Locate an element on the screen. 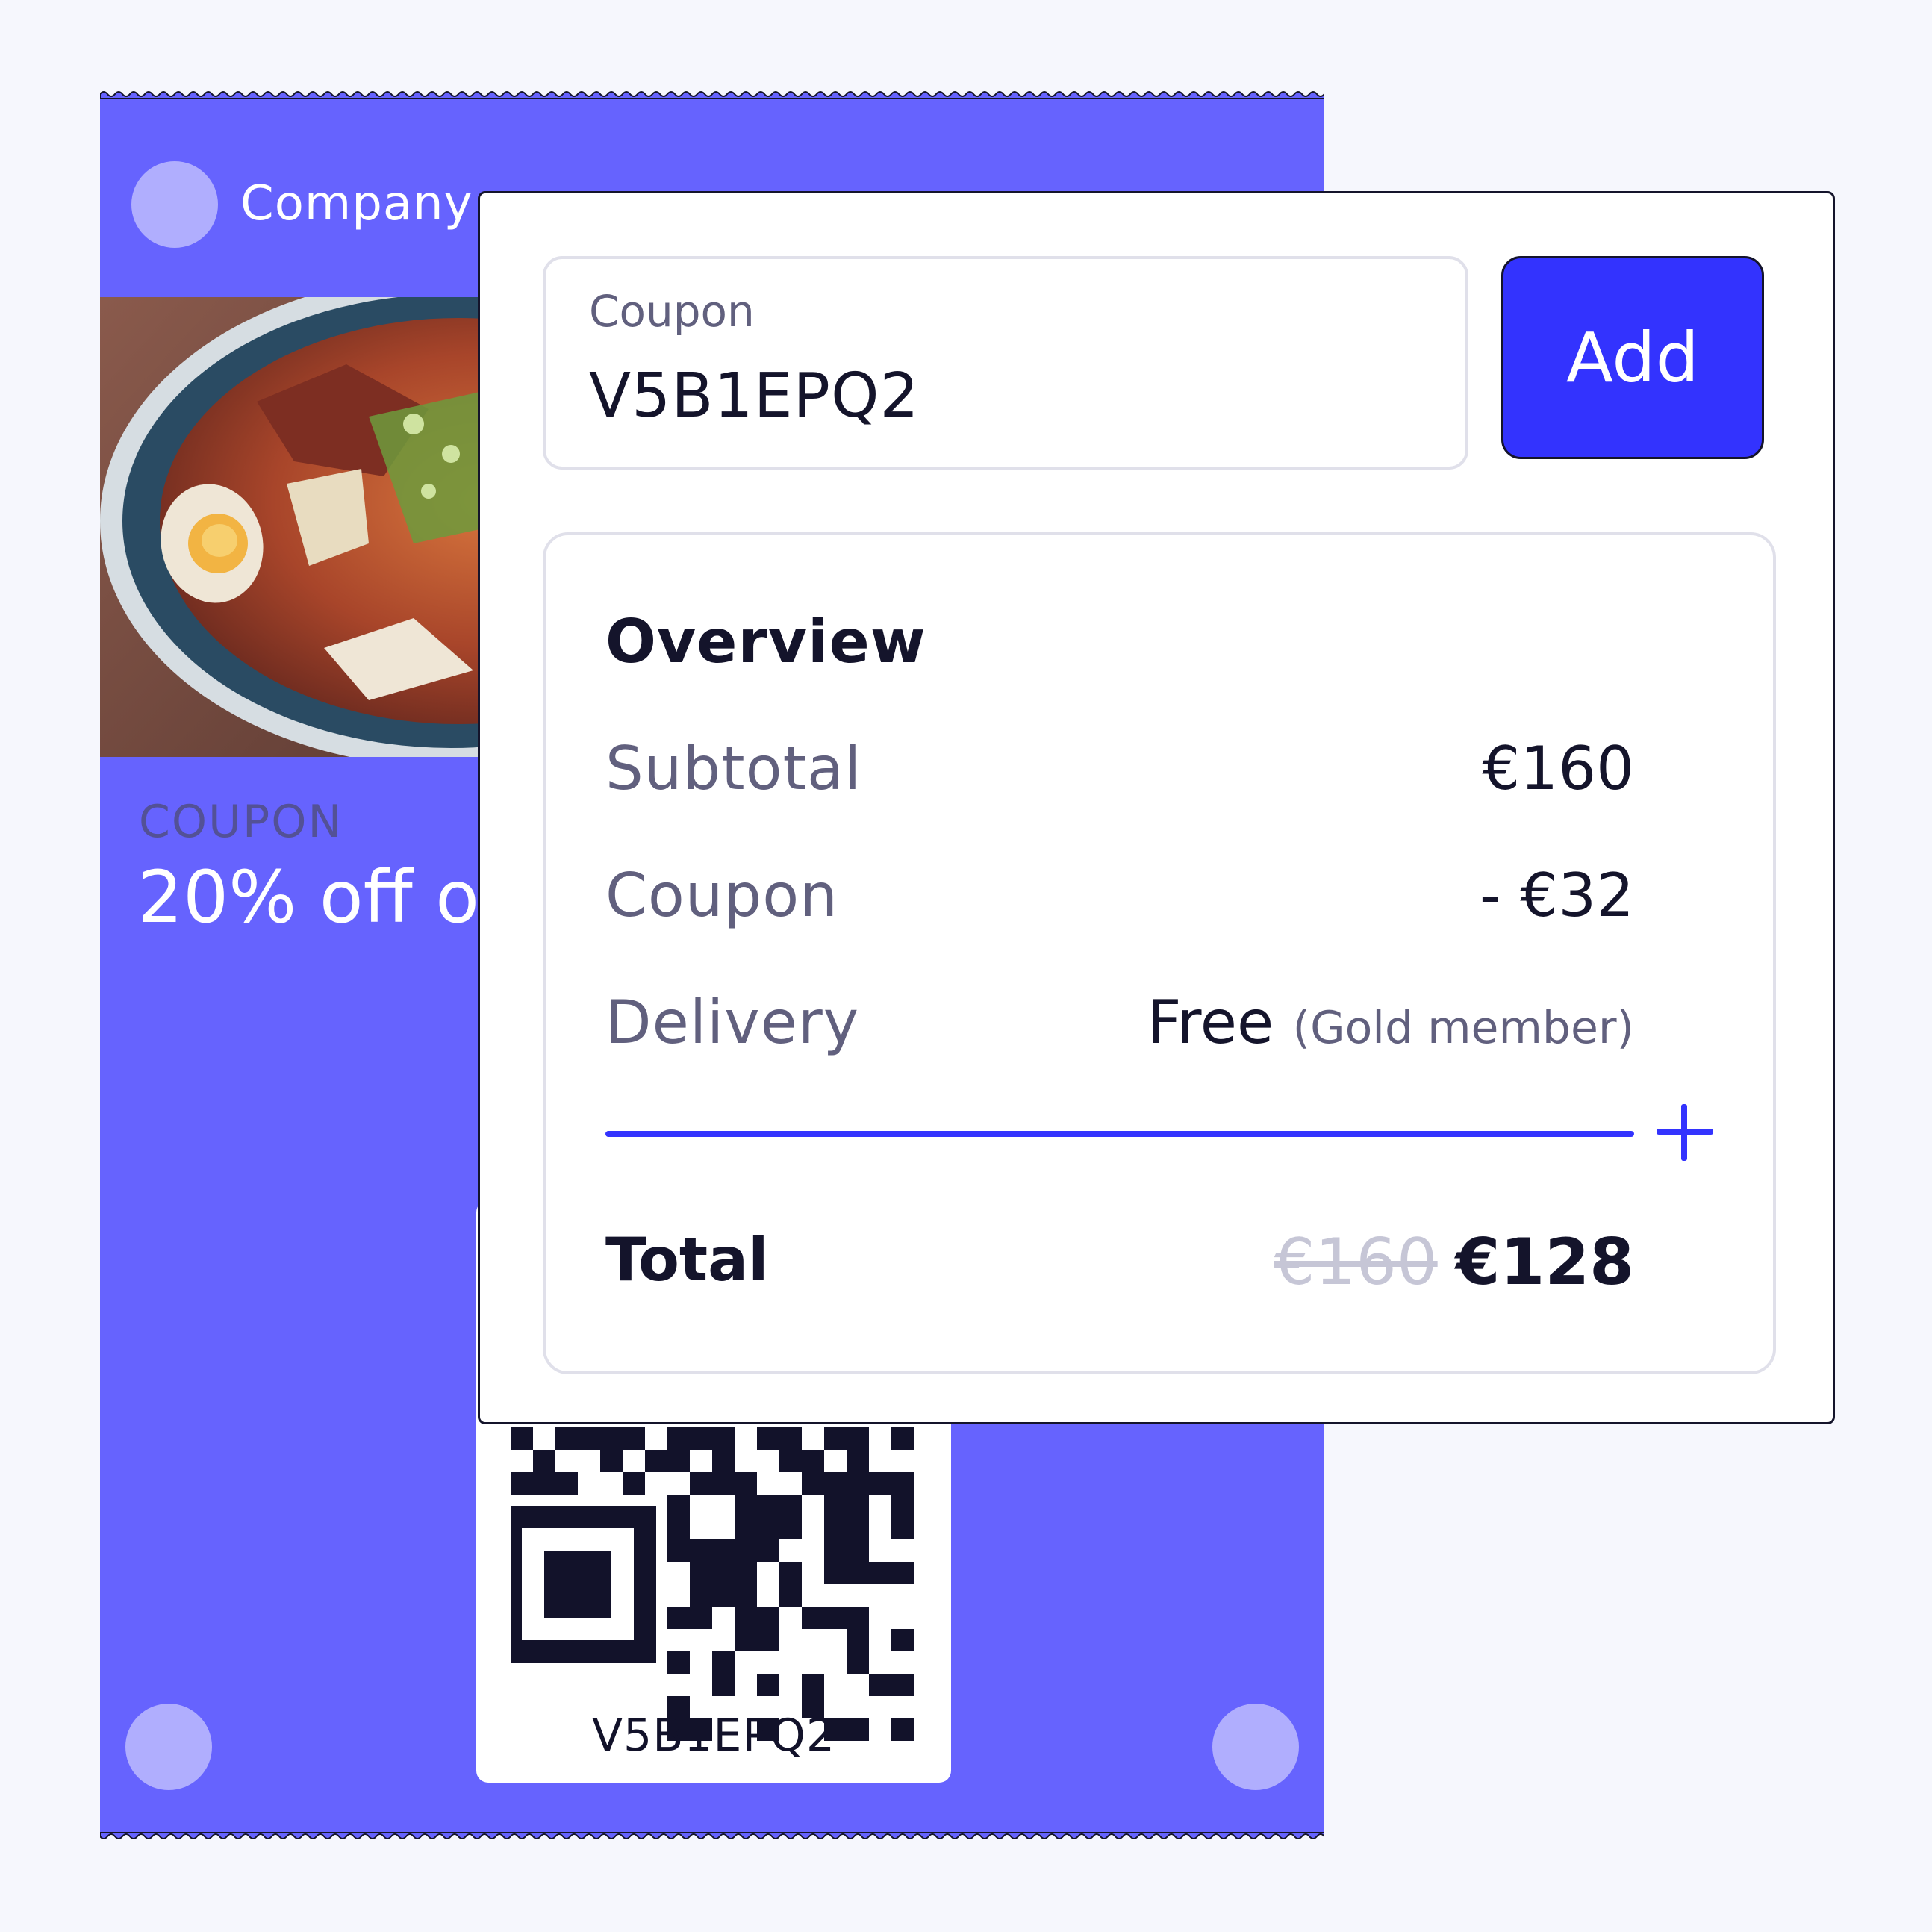 This screenshot has width=1932, height=1932. add-coupon-button: Add is located at coordinates (1632, 358).